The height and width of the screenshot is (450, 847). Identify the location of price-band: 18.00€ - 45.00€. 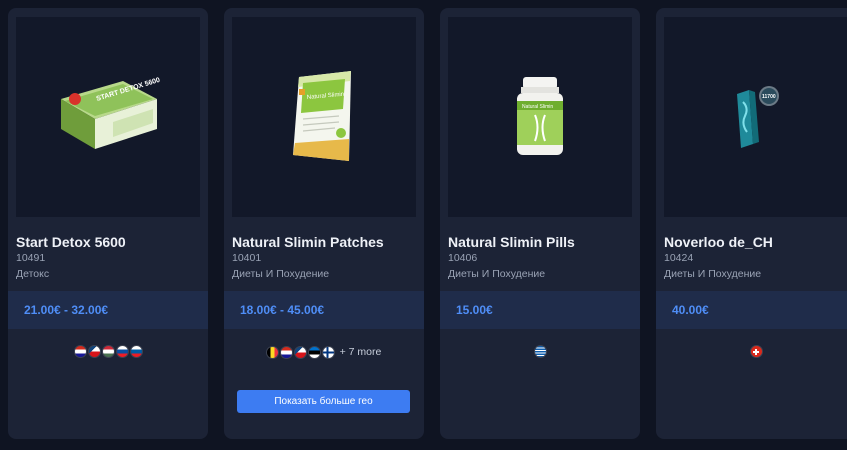
(324, 310).